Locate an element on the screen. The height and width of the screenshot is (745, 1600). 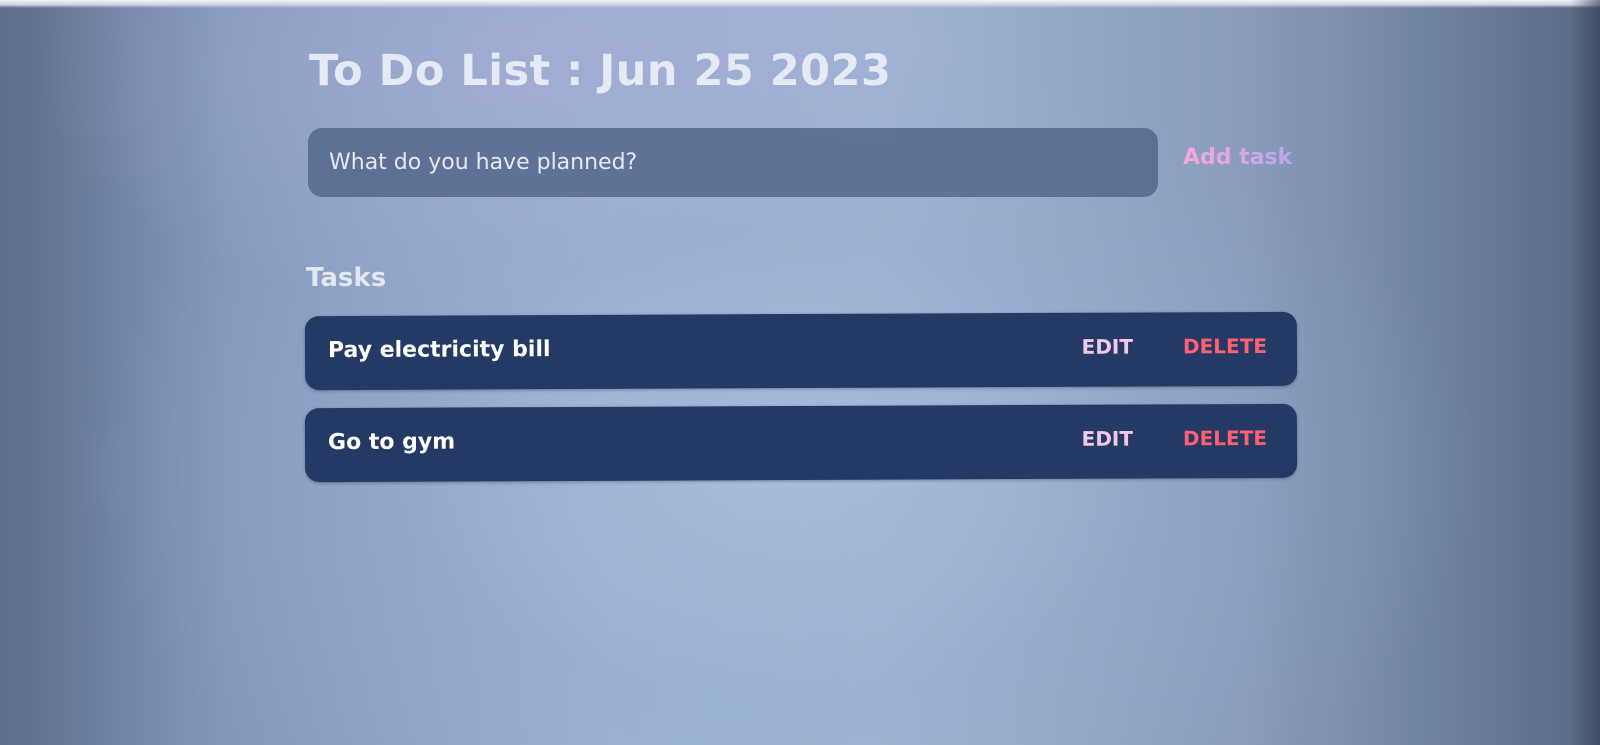
screen-right-edge is located at coordinates (1585, 372).